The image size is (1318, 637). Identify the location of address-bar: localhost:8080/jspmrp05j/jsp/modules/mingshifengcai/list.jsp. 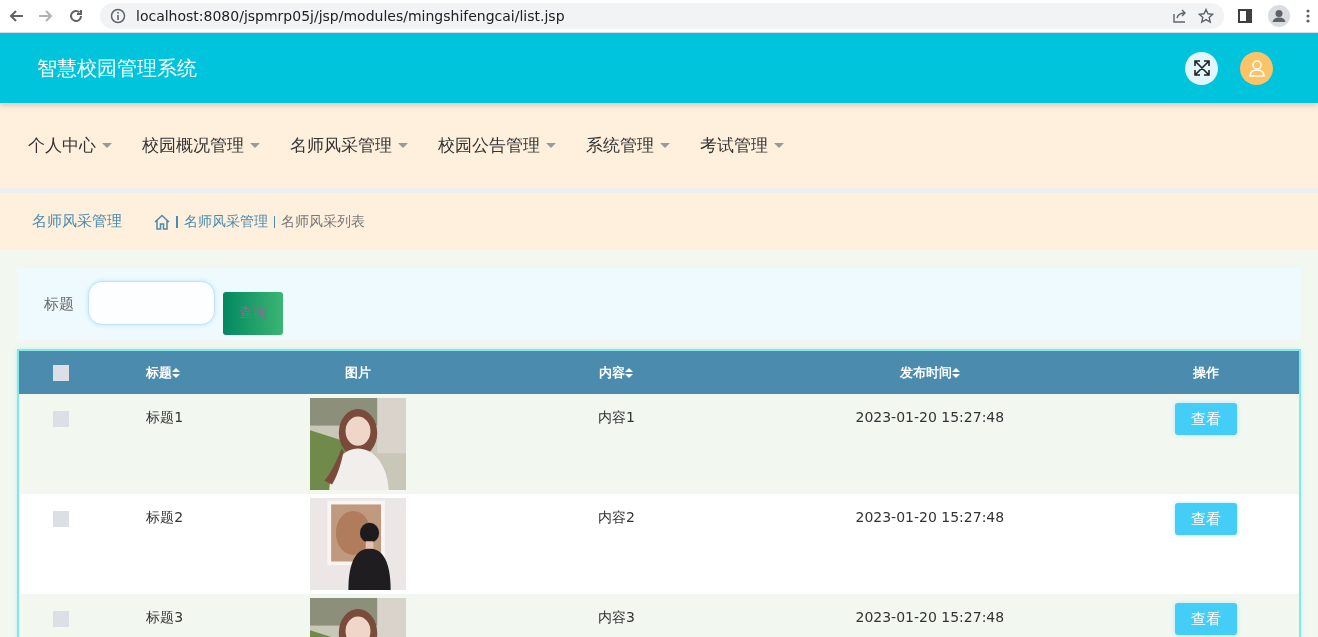
(662, 16).